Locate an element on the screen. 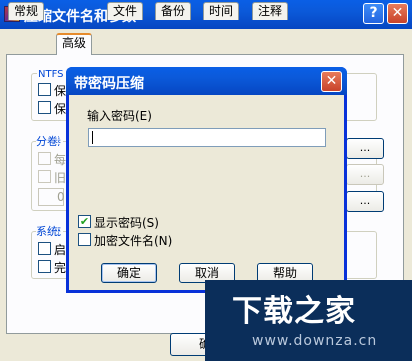  close-caption-button: ✕ is located at coordinates (397, 13).